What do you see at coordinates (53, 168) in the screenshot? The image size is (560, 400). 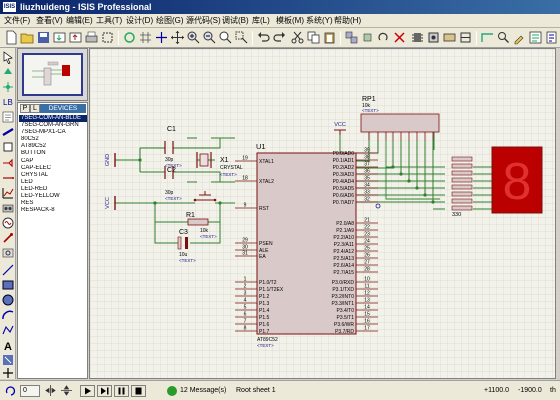 I see `device-list-item: CAP-ELEC` at bounding box center [53, 168].